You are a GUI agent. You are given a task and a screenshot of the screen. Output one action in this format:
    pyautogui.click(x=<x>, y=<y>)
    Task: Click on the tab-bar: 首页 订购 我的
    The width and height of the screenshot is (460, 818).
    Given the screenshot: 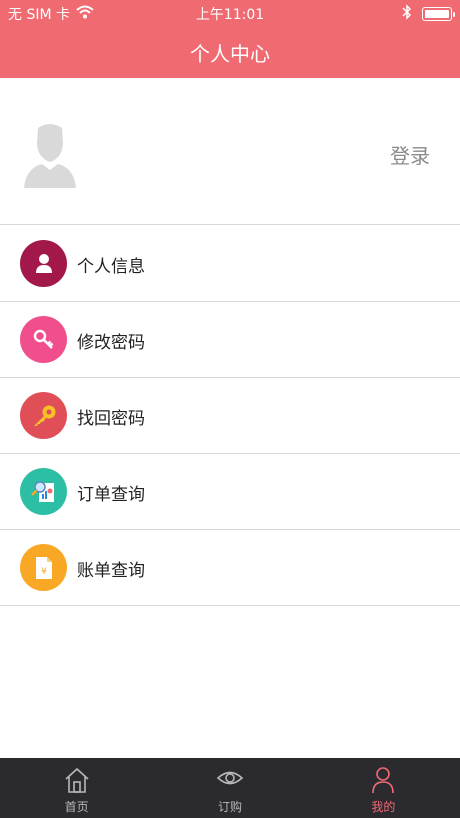 What is the action you would take?
    pyautogui.click(x=230, y=788)
    